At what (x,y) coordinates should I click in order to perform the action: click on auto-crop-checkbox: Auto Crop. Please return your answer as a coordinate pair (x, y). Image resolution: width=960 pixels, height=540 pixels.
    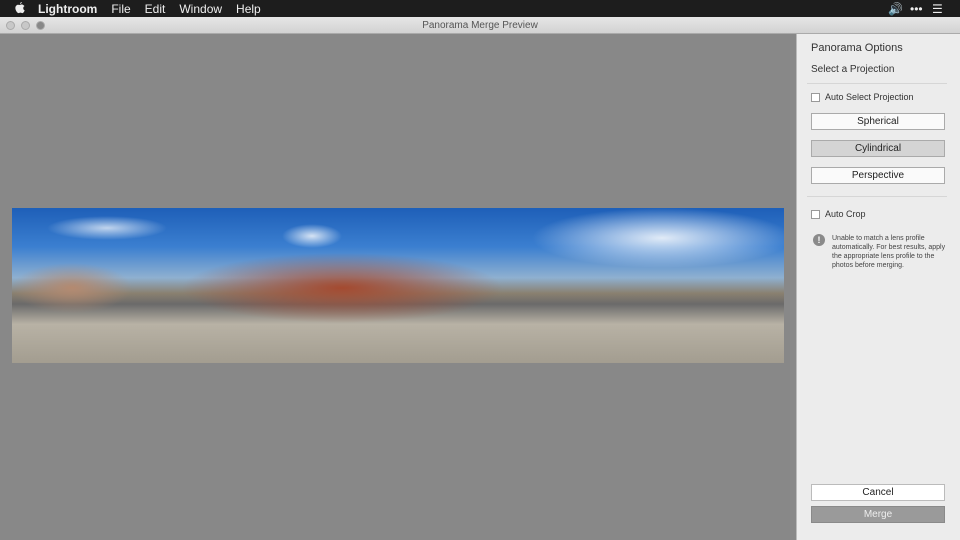
    Looking at the image, I should click on (838, 214).